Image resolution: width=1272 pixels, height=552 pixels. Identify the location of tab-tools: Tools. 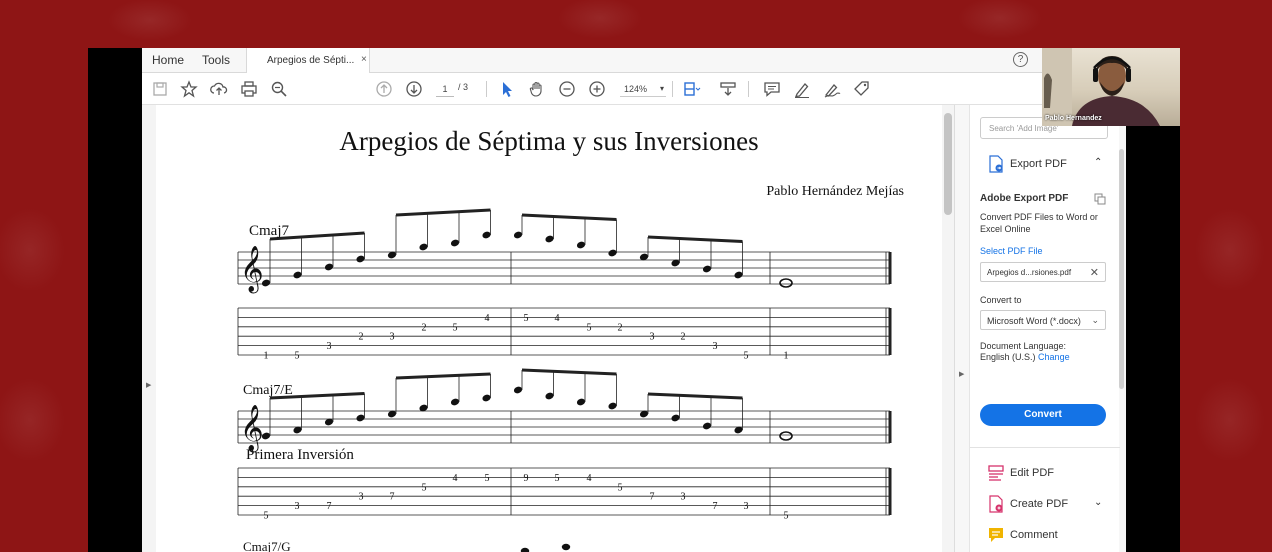
(216, 60).